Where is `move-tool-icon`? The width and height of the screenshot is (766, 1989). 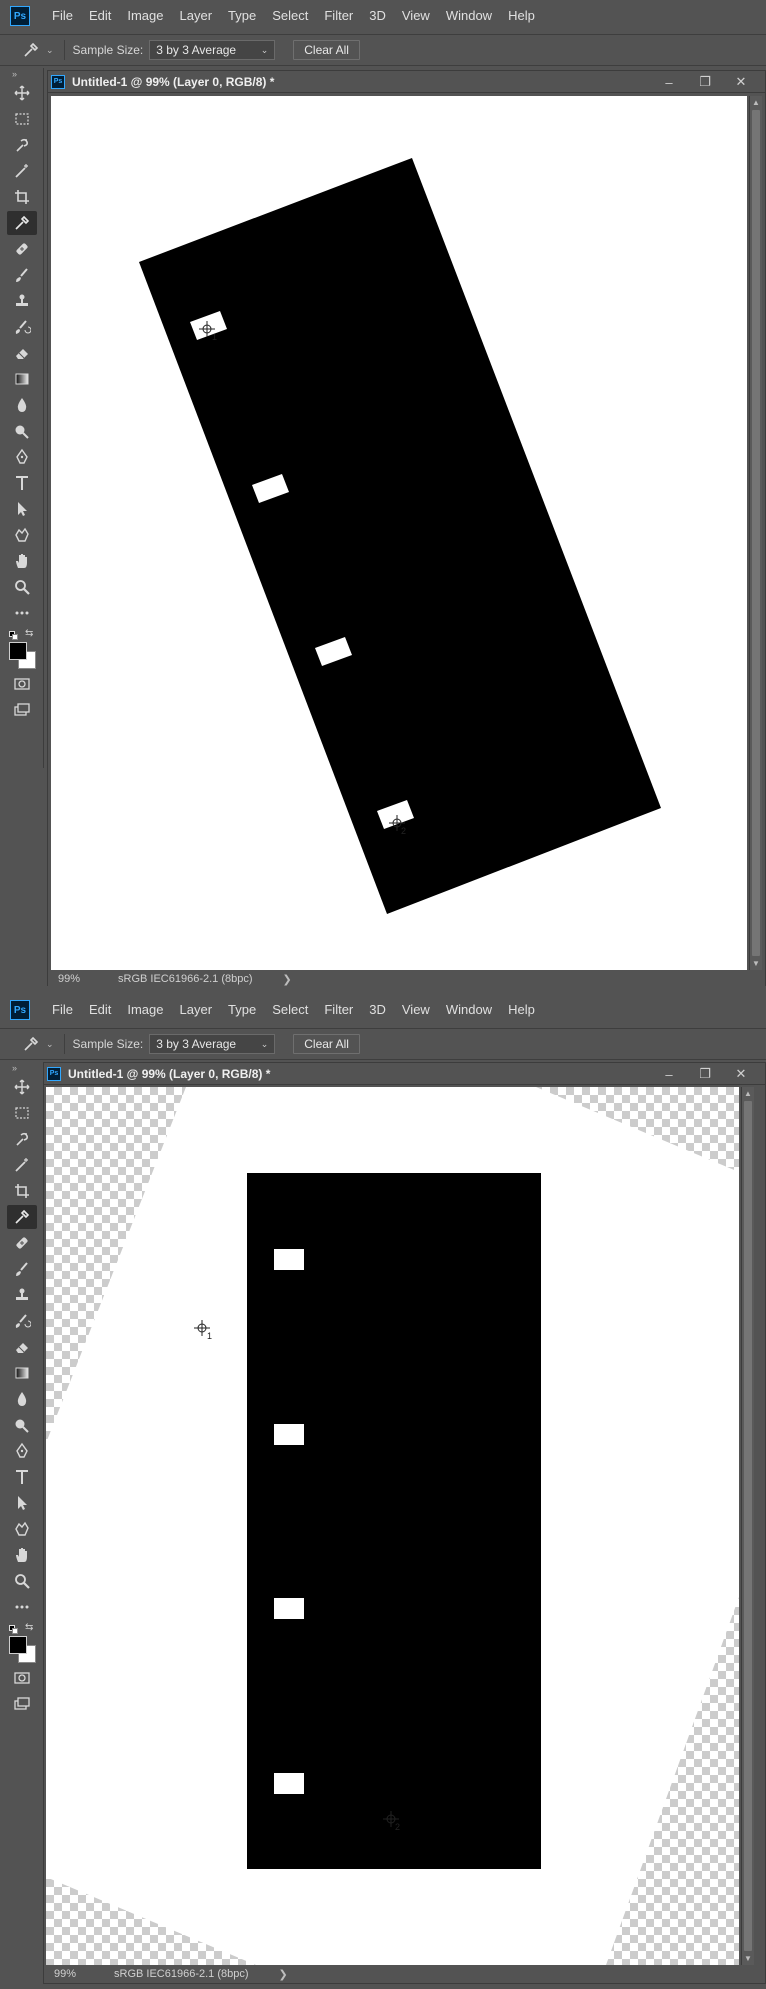 move-tool-icon is located at coordinates (22, 93).